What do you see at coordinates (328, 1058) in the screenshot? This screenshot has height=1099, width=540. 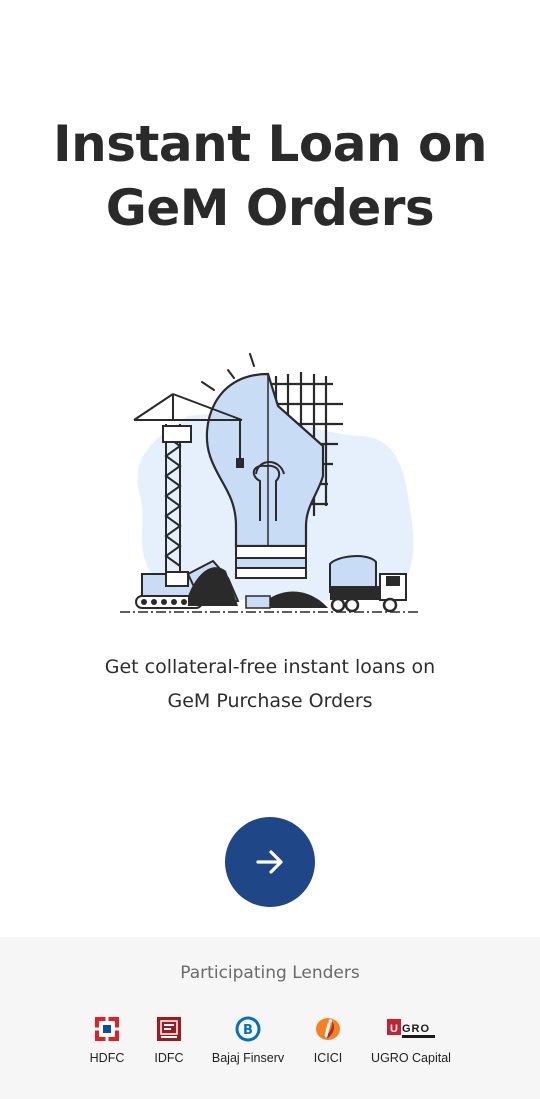 I see `lender-name: ICICI` at bounding box center [328, 1058].